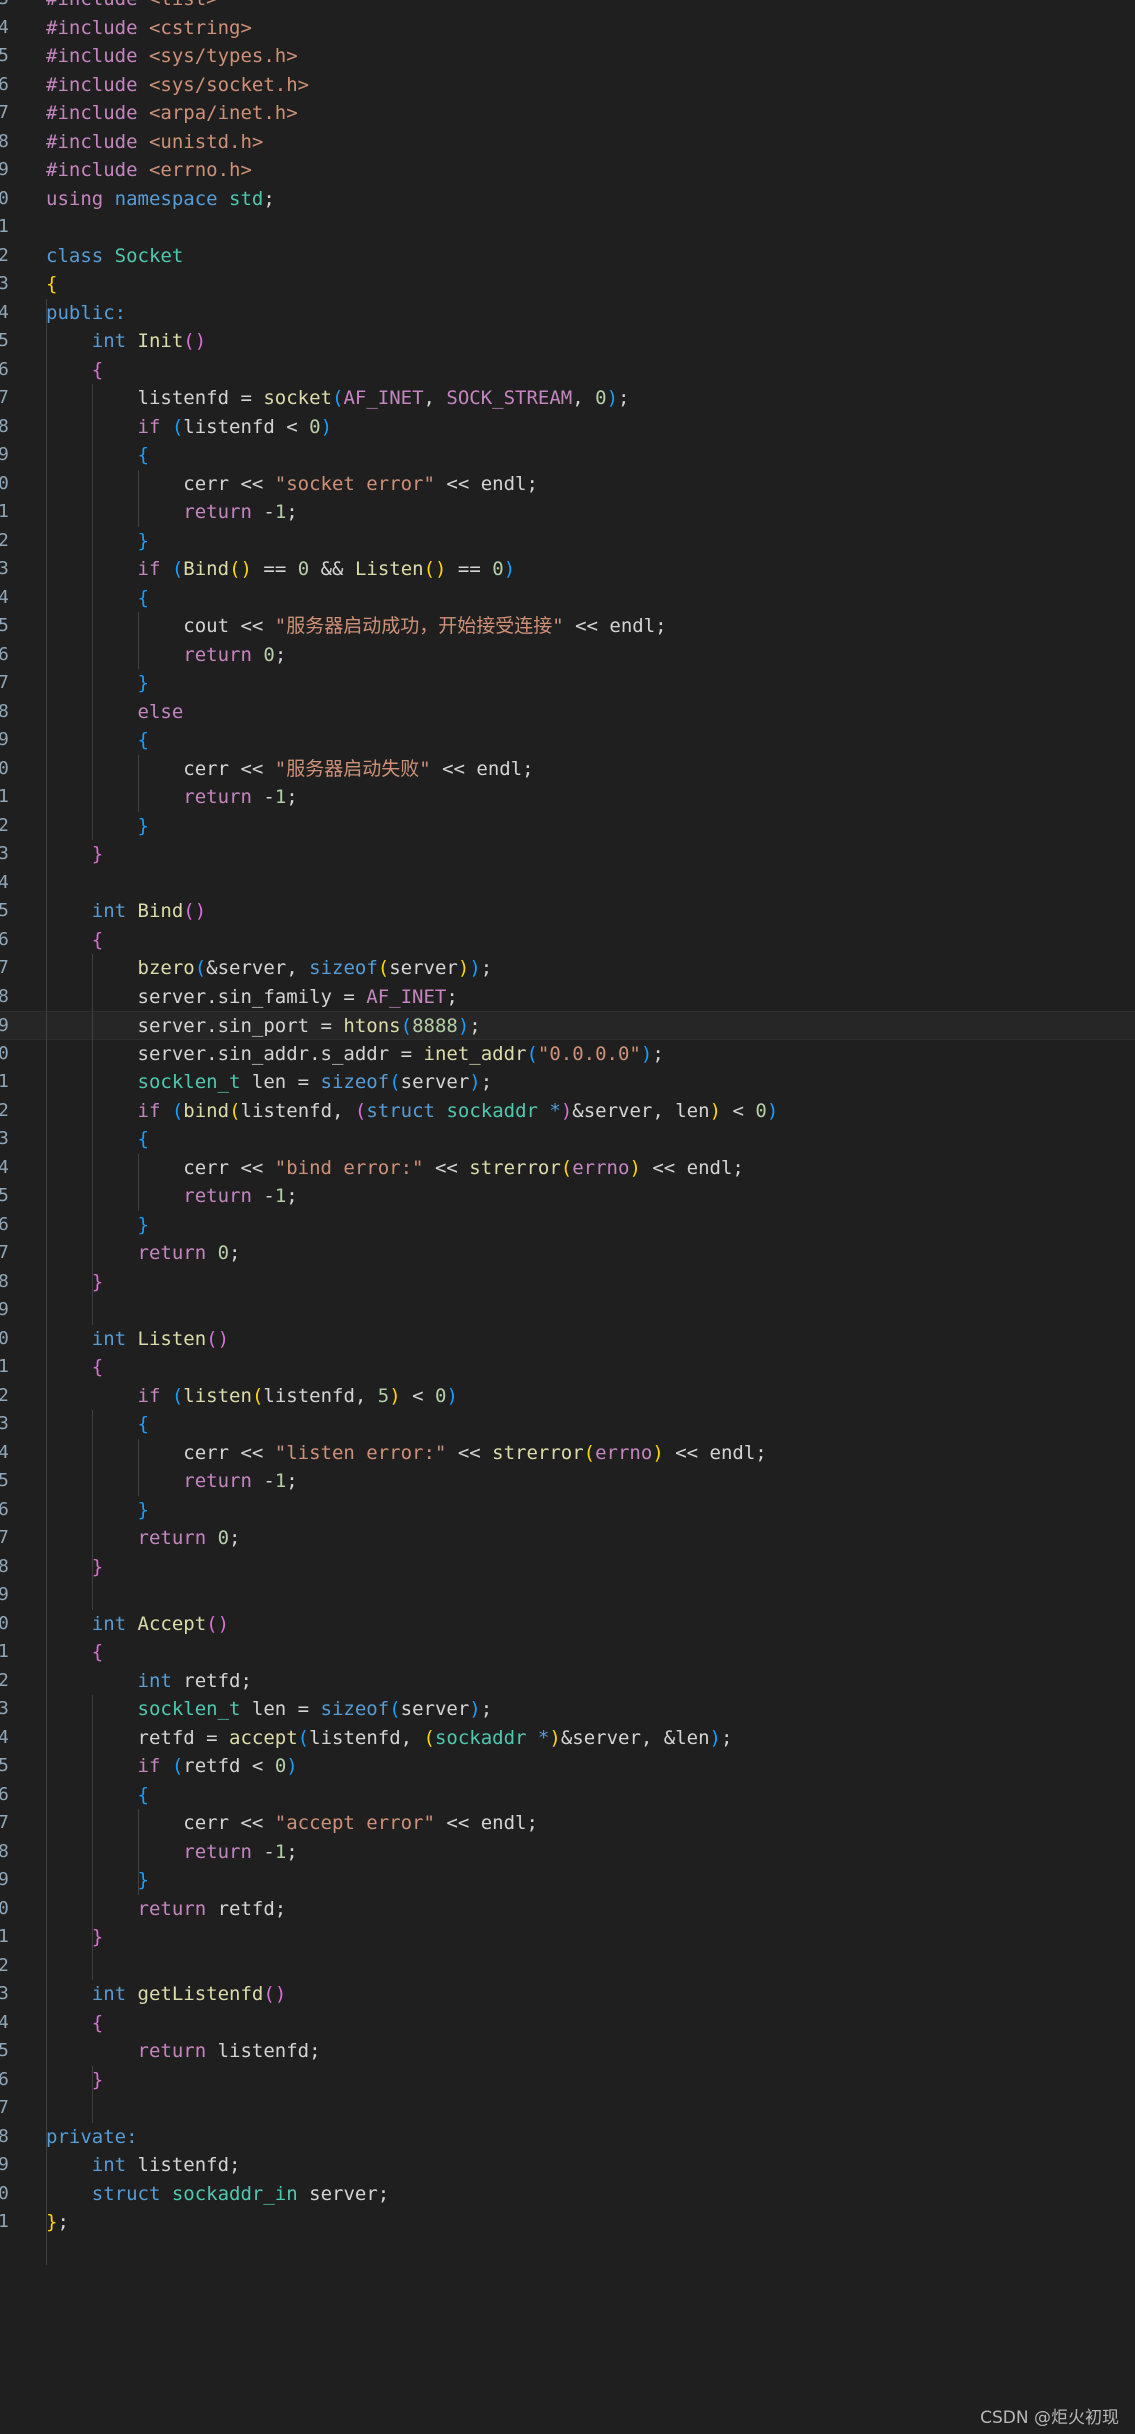  What do you see at coordinates (567, 712) in the screenshot?
I see `code-line: 8 else` at bounding box center [567, 712].